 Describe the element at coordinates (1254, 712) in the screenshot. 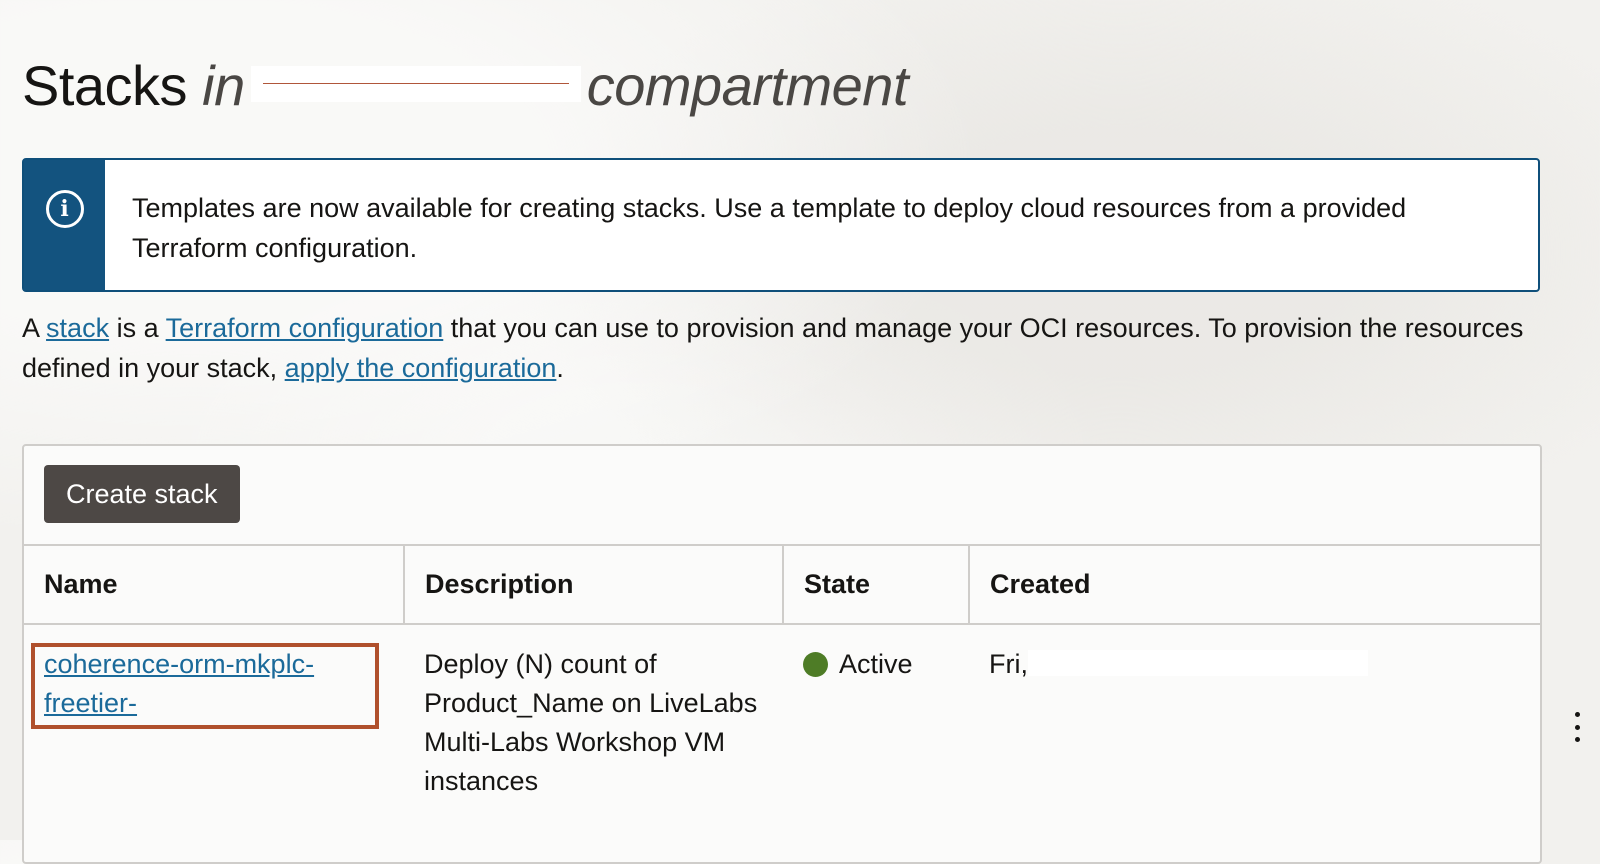

I see `stack-created-cell: Fri,` at that location.